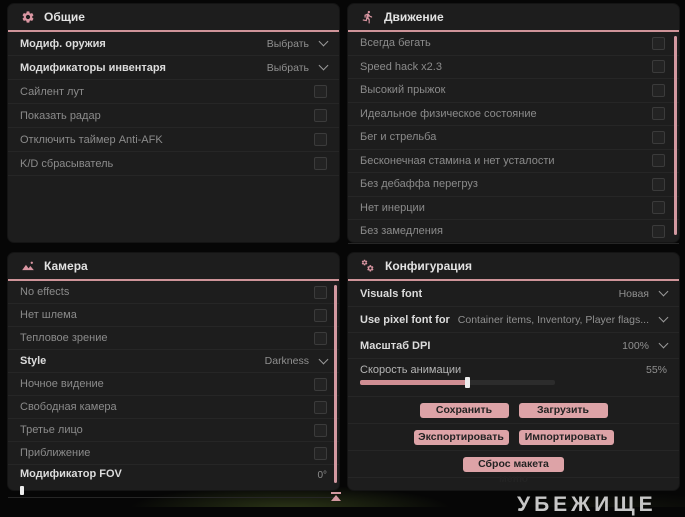 This screenshot has height=517, width=685. Describe the element at coordinates (566, 437) in the screenshot. I see `import-button: Импортировать` at that location.